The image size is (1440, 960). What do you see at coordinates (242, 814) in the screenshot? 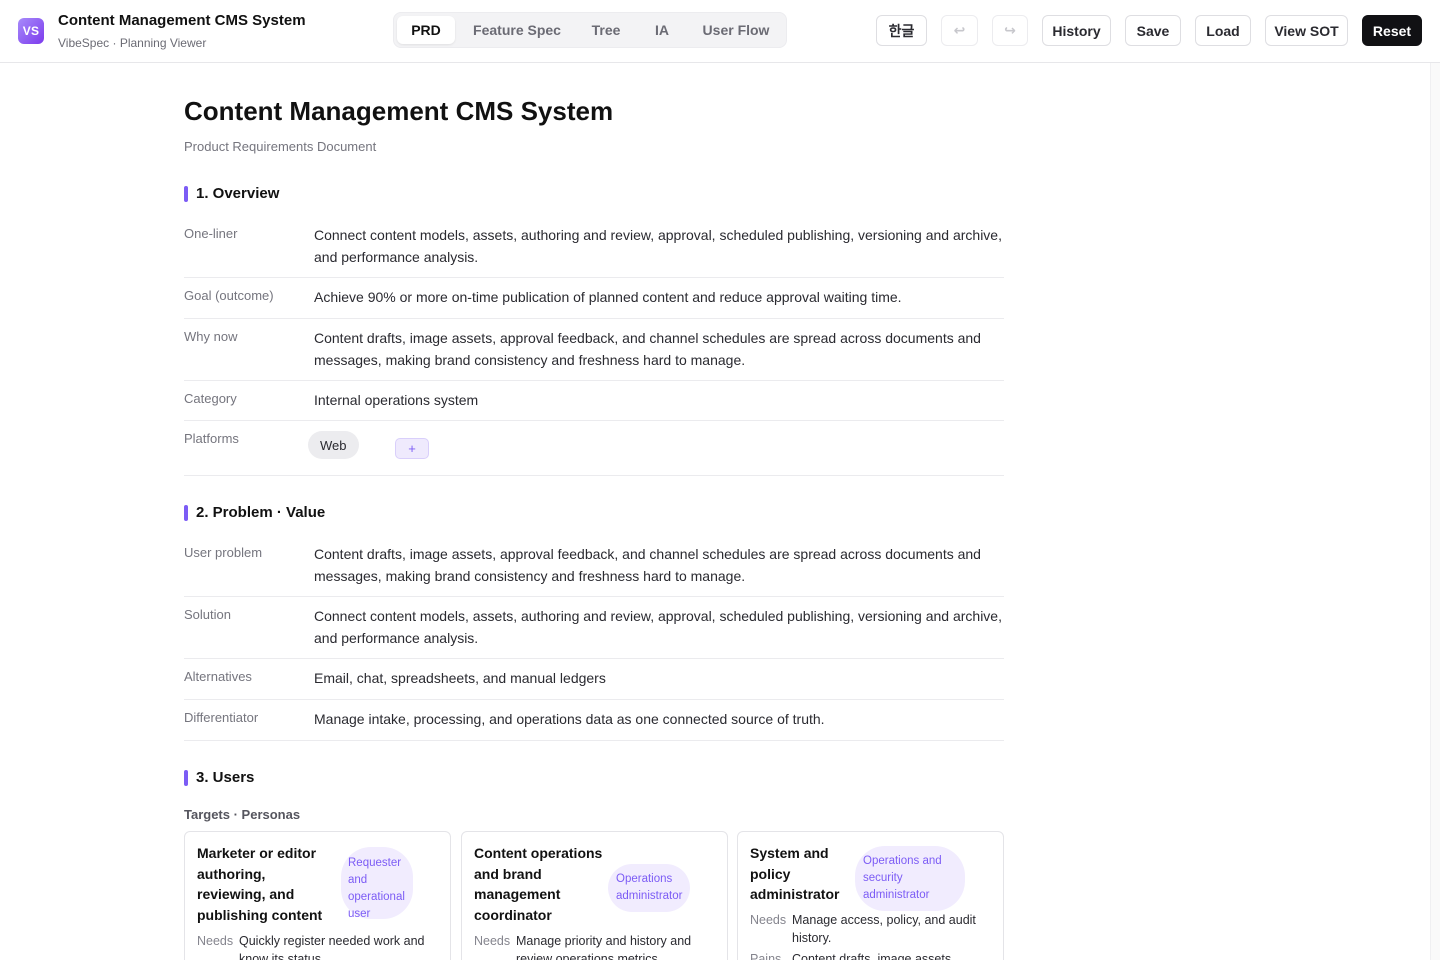
I see `personas-subheading: Targets · Personas` at bounding box center [242, 814].